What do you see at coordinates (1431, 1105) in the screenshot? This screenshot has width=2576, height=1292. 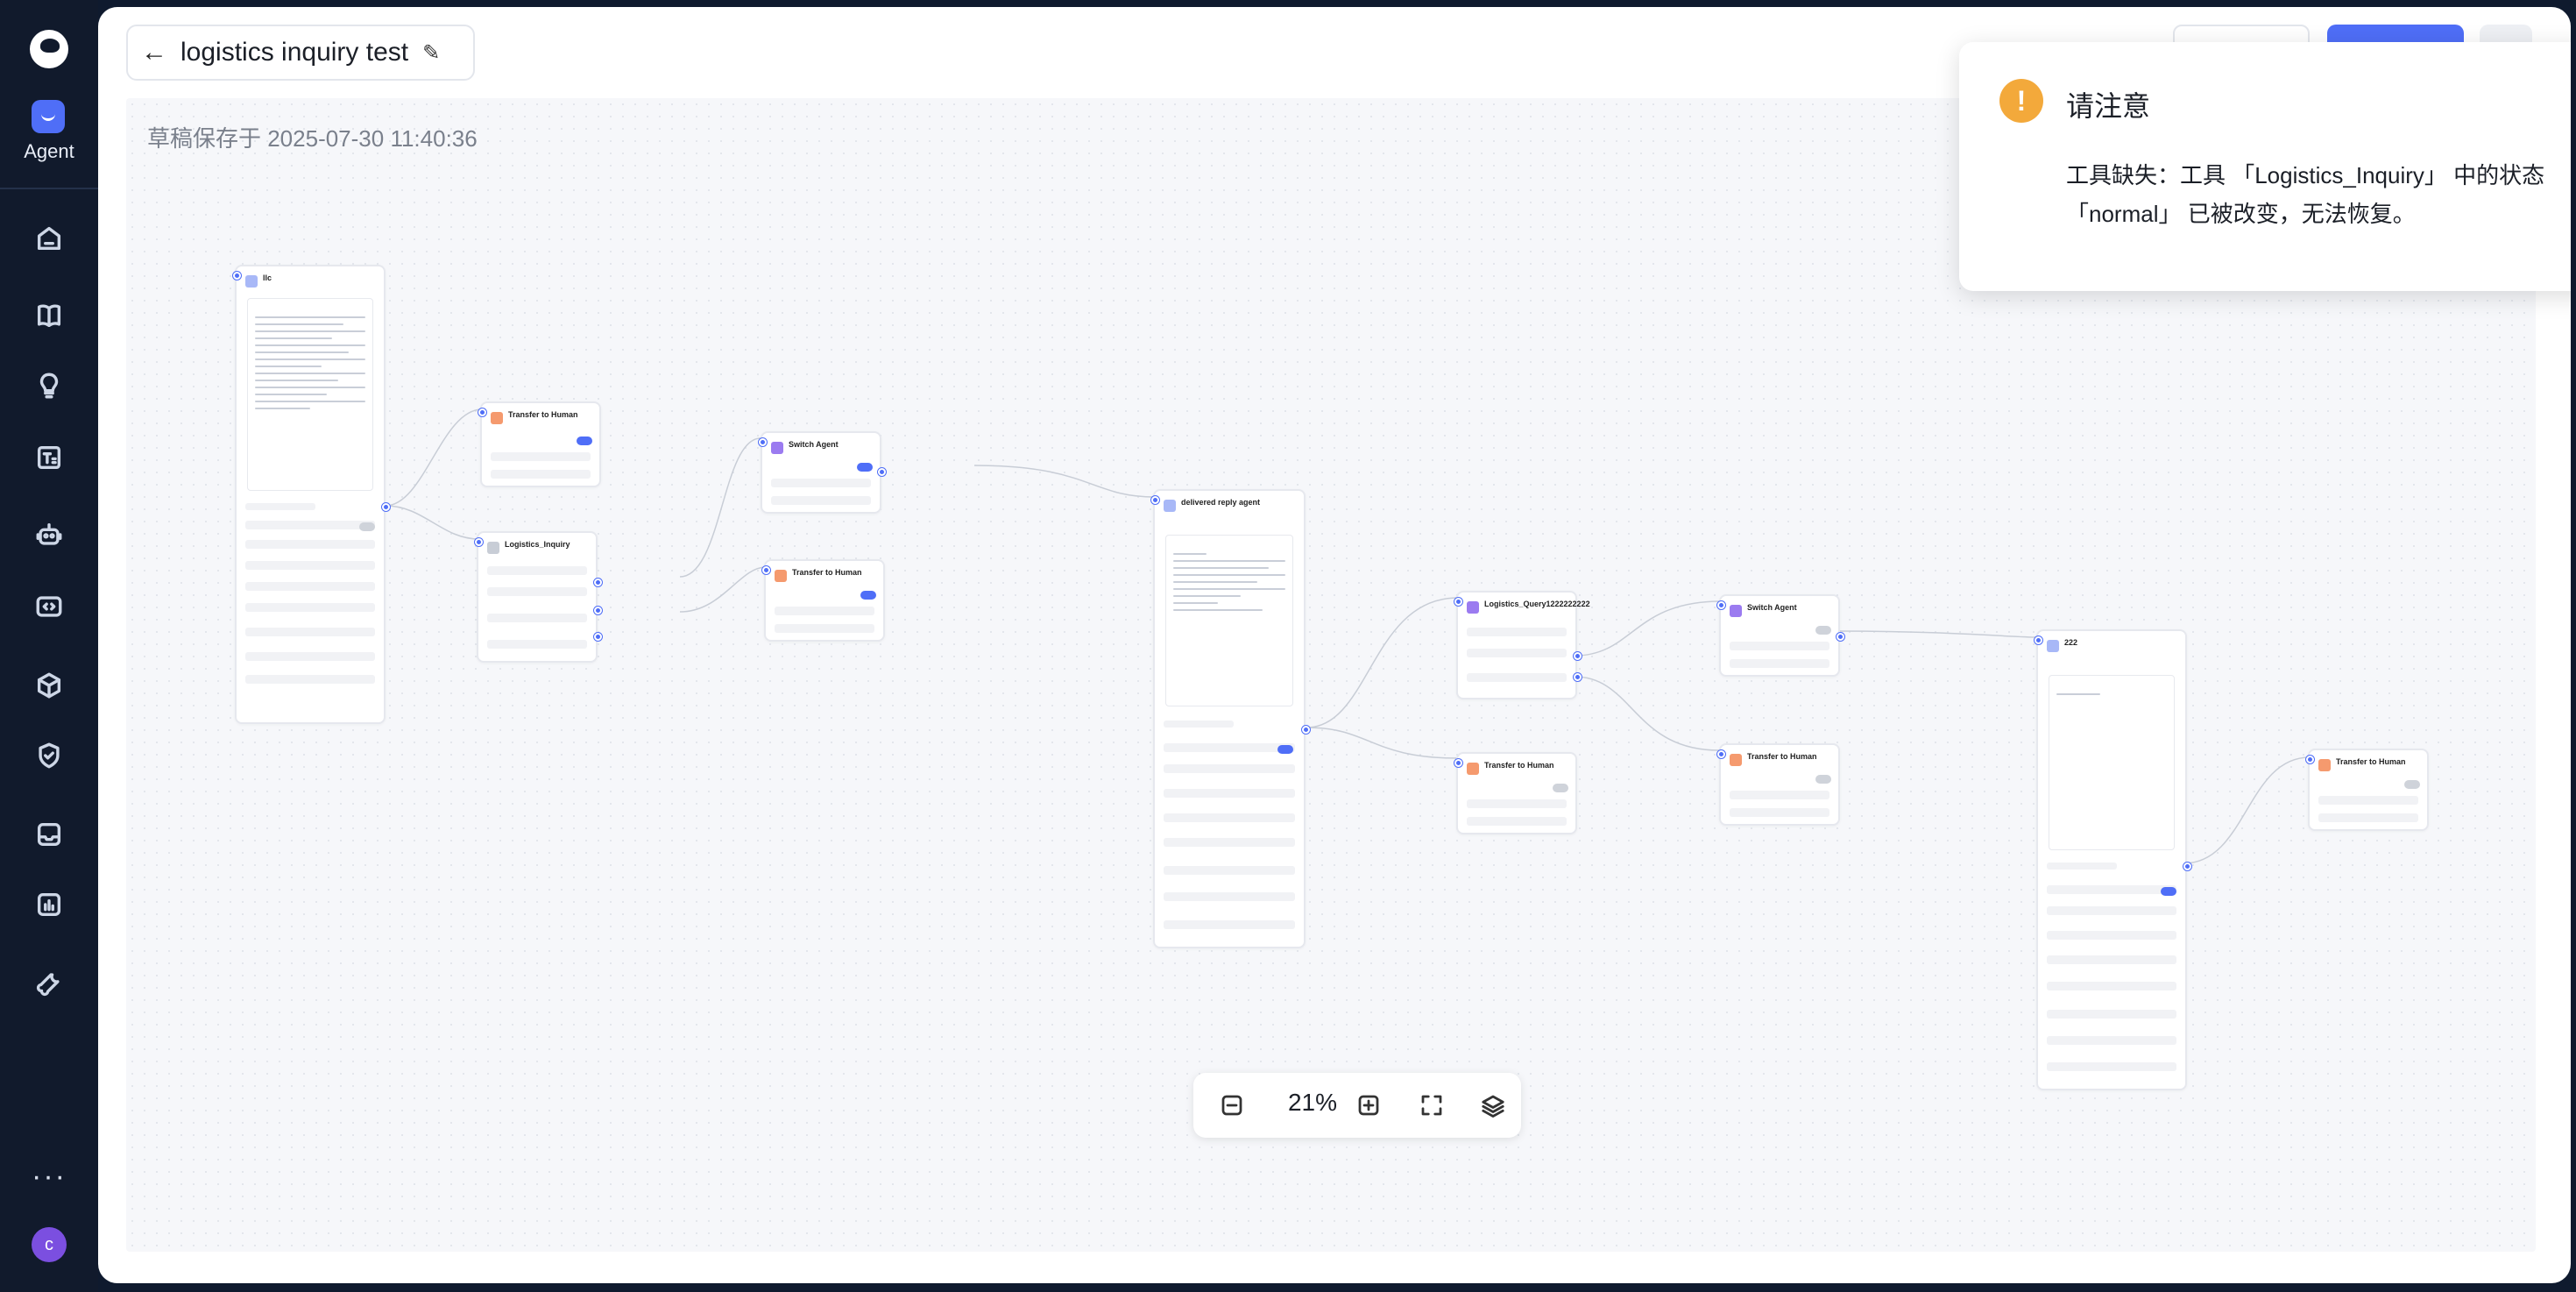 I see `fullscreen-icon` at bounding box center [1431, 1105].